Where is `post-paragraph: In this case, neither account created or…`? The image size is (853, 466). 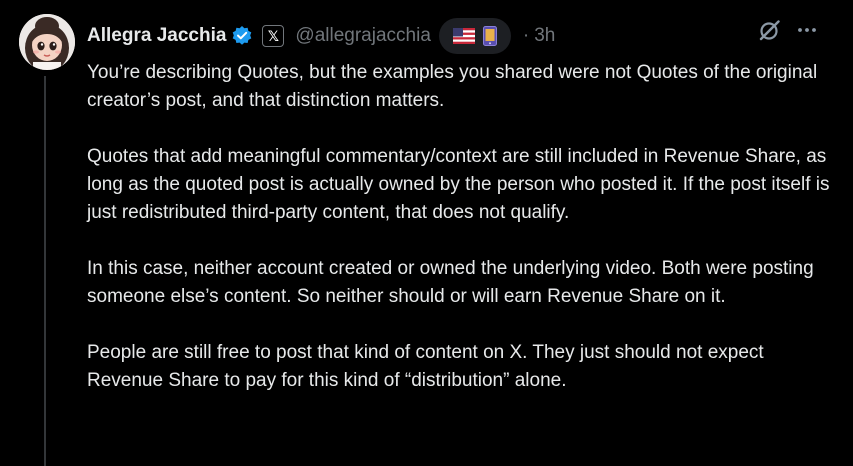
post-paragraph: In this case, neither account created or… is located at coordinates (450, 282).